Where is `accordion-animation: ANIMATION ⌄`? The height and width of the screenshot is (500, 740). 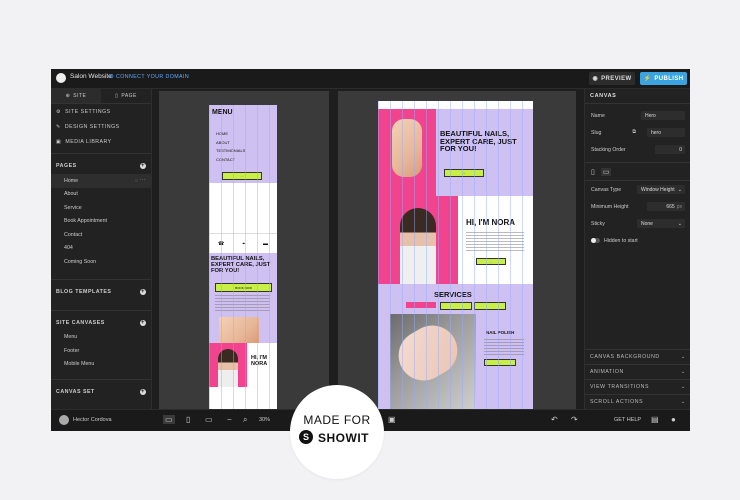 accordion-animation: ANIMATION ⌄ is located at coordinates (637, 371).